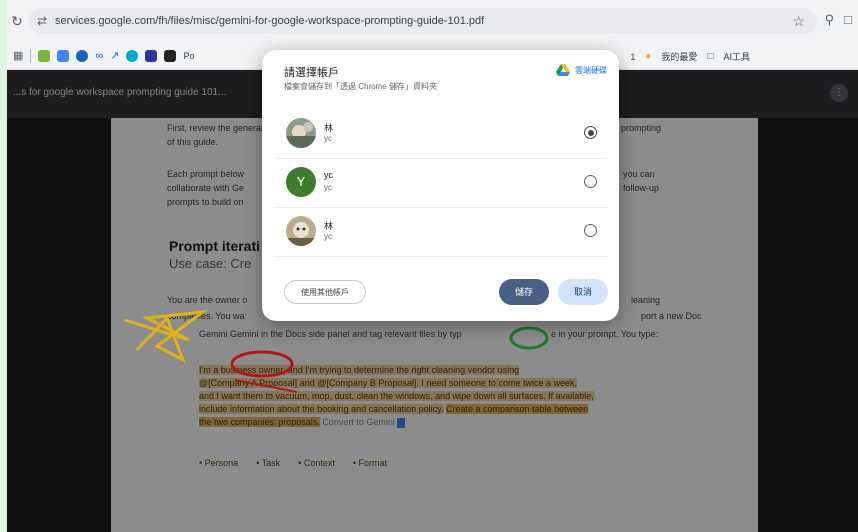 This screenshot has width=858, height=532. What do you see at coordinates (325, 292) in the screenshot?
I see `use-other-account-button: 使用其他帳戶` at bounding box center [325, 292].